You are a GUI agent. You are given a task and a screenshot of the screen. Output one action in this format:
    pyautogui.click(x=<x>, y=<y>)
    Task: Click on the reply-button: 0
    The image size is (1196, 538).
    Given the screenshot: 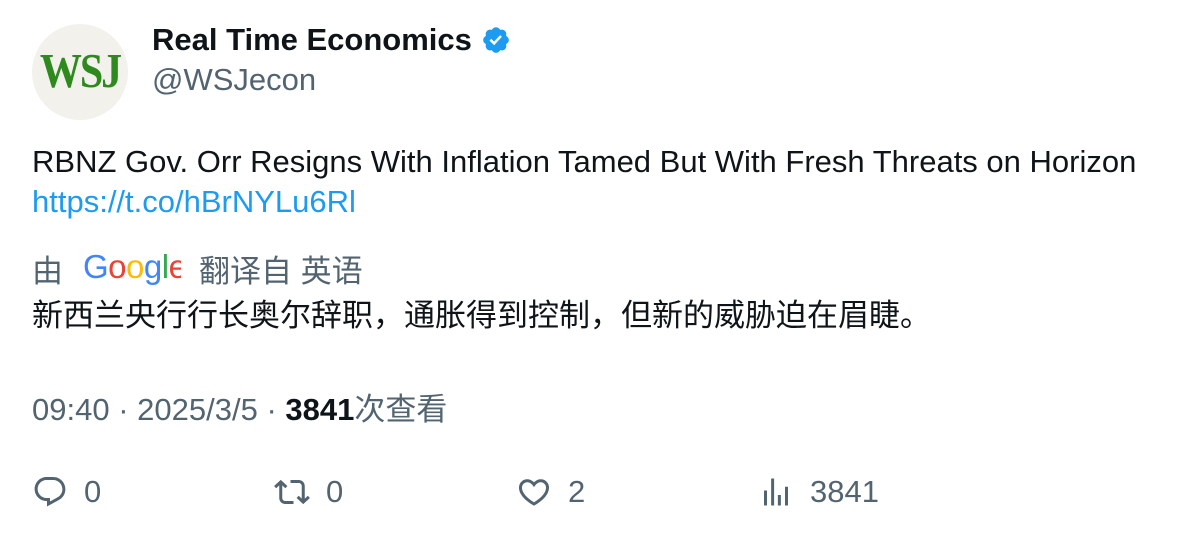 What is the action you would take?
    pyautogui.click(x=66, y=492)
    